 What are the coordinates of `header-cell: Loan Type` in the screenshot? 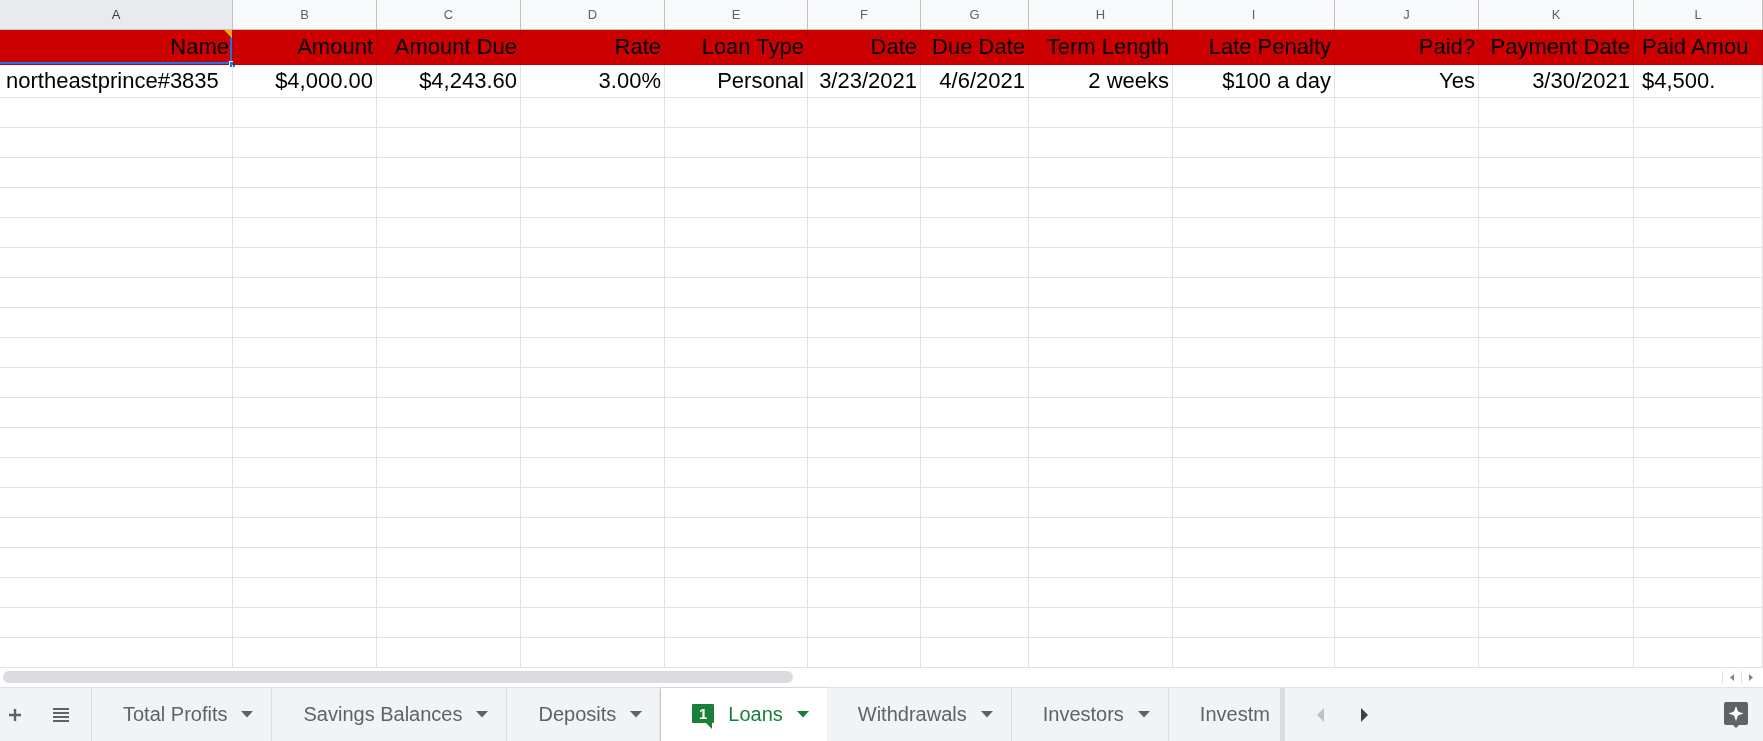 It's located at (736, 47).